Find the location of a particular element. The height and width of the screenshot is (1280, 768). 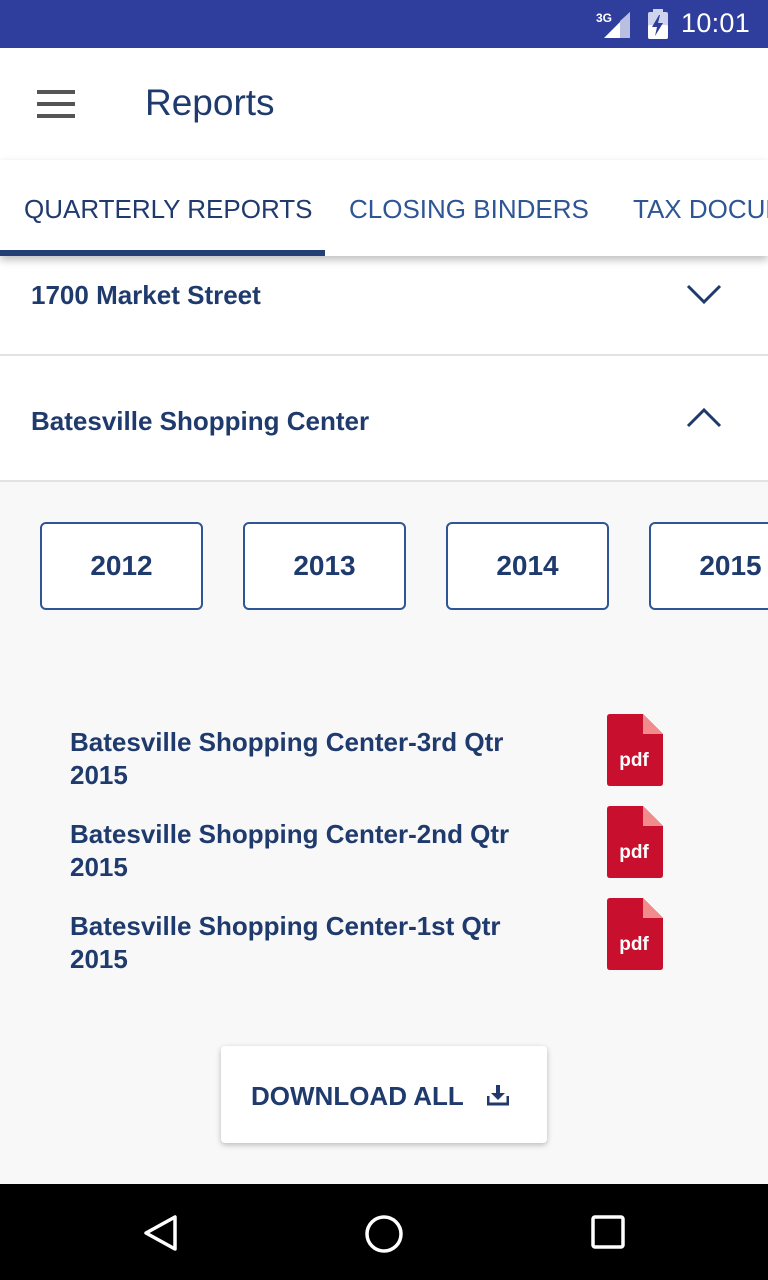

active-tab-indicator is located at coordinates (162, 253).